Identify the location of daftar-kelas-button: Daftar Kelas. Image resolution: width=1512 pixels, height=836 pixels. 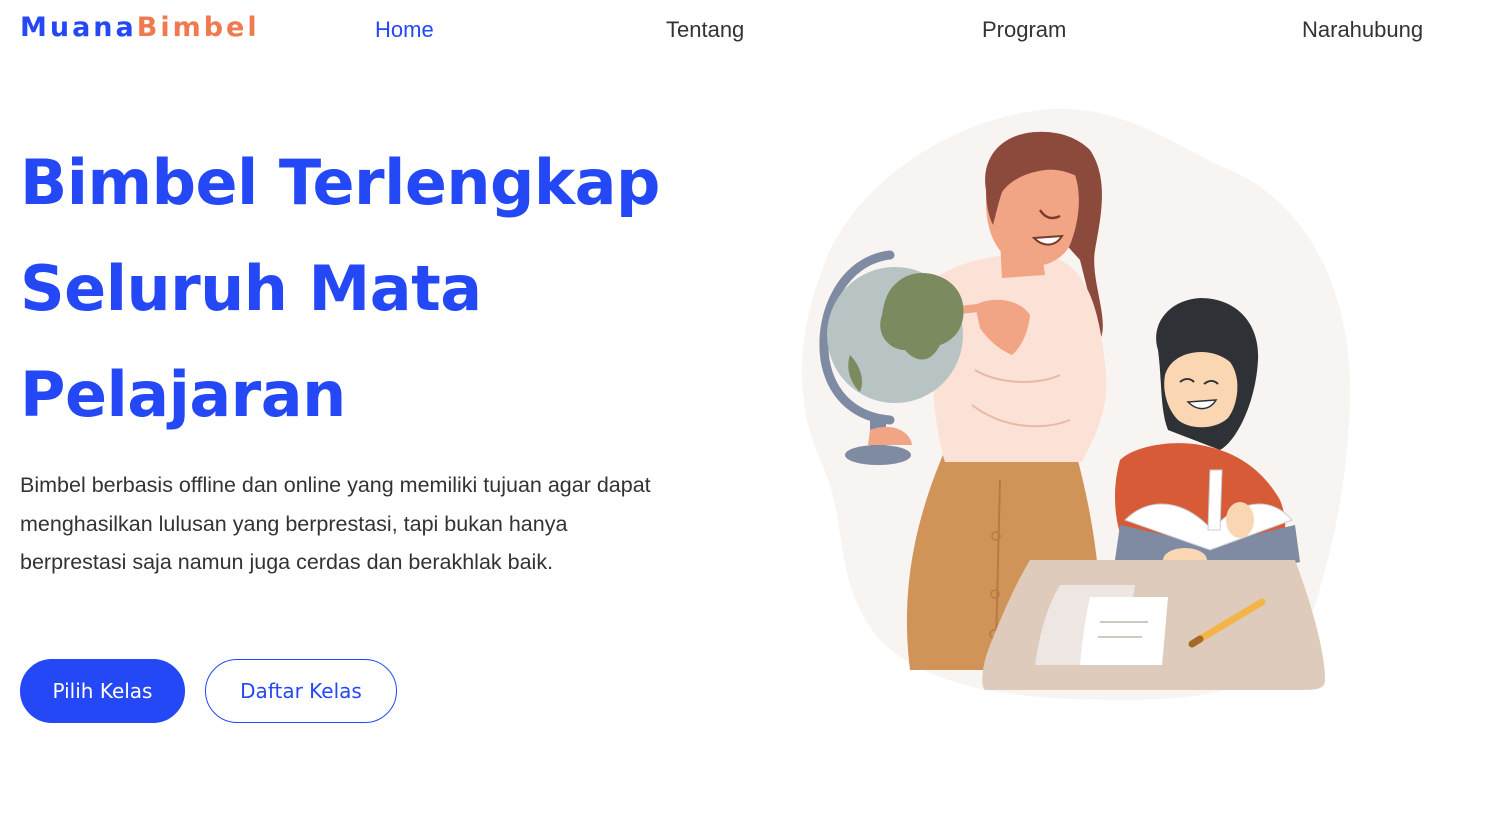
(301, 691).